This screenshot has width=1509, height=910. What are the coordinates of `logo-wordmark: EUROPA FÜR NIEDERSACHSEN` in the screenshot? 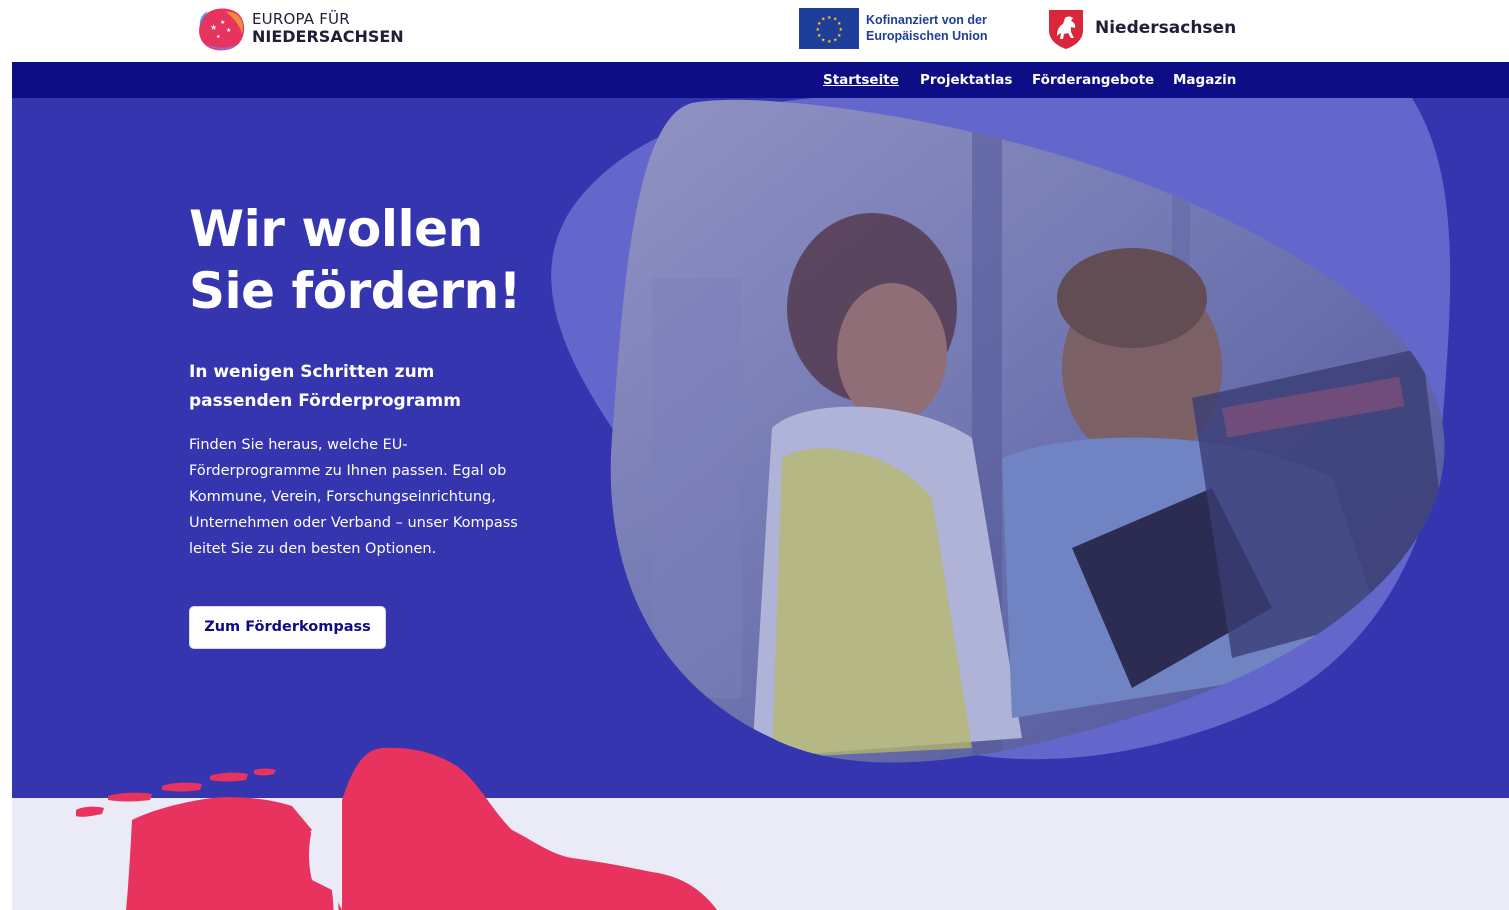 It's located at (328, 28).